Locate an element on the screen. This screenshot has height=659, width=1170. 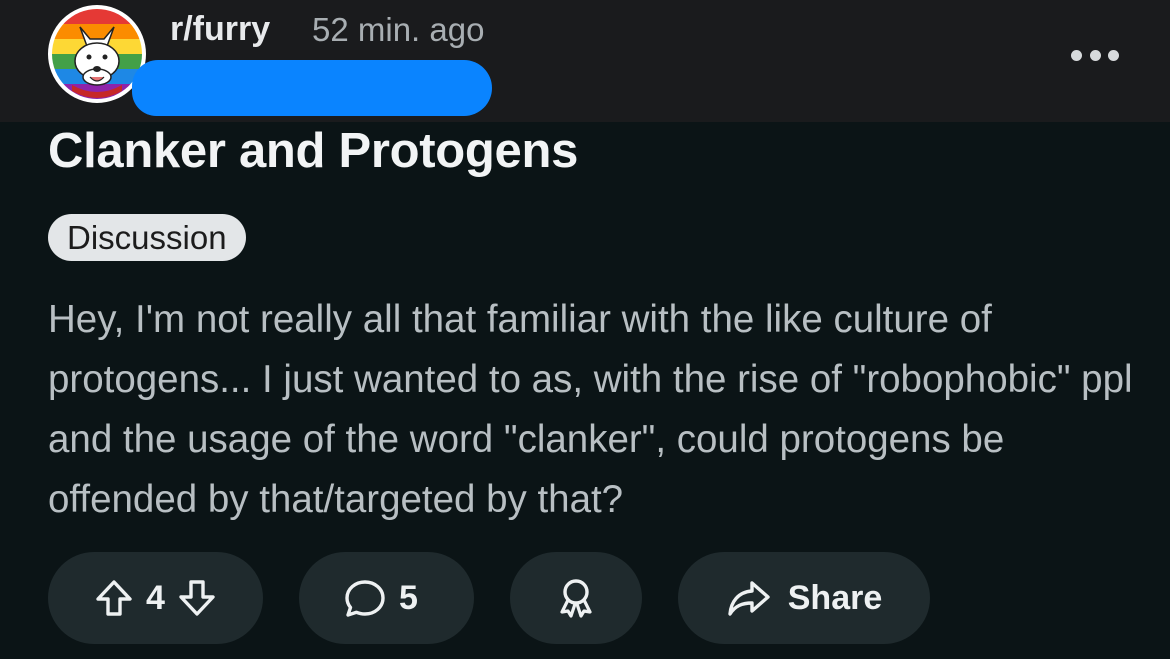
more-options-icon is located at coordinates (1095, 55).